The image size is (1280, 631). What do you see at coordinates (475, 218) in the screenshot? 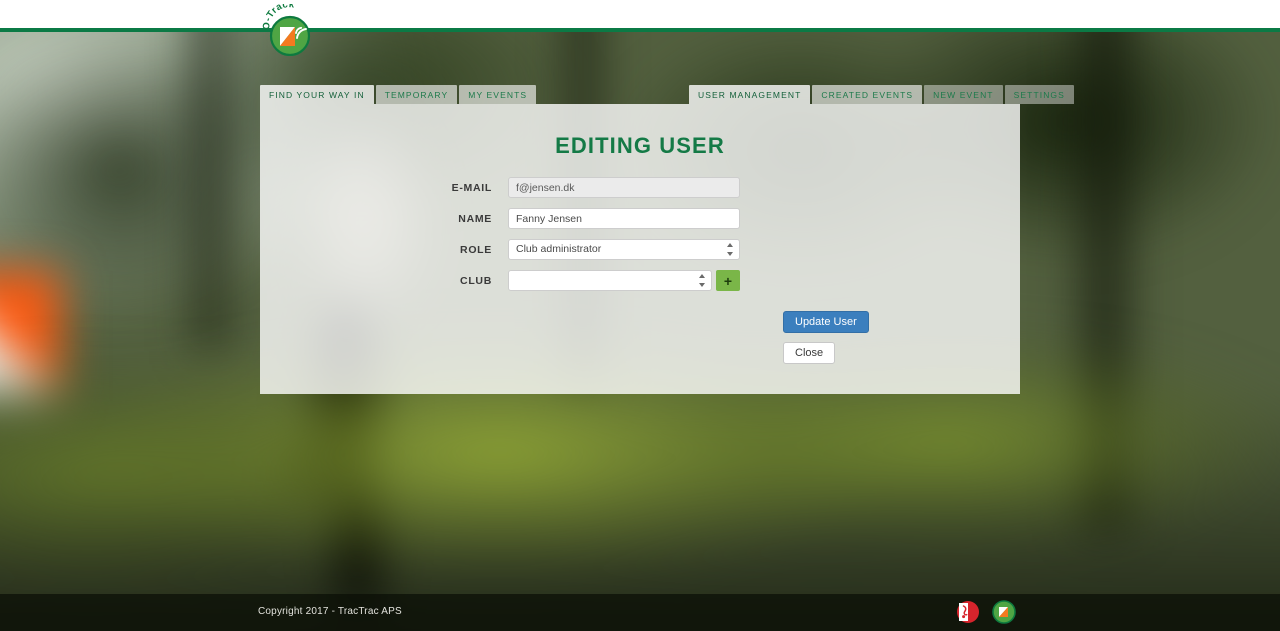
I see `name-label: NAME` at bounding box center [475, 218].